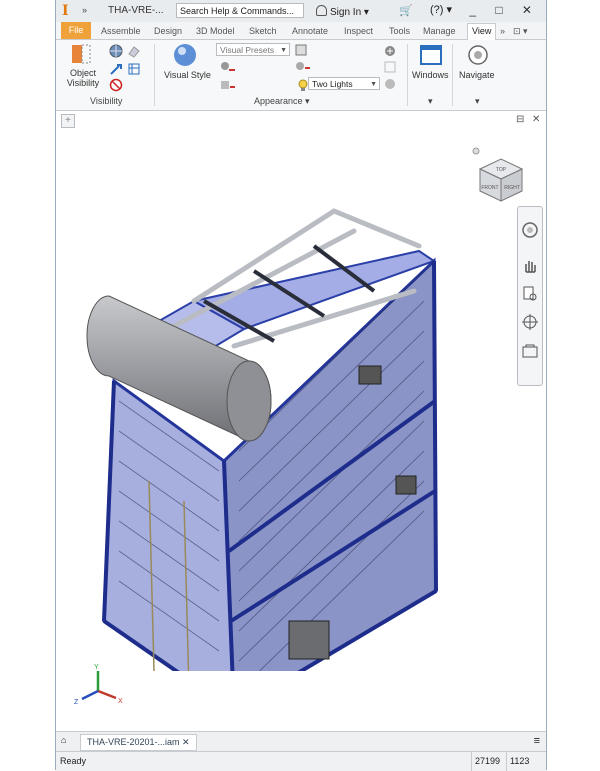 The width and height of the screenshot is (600, 771). Describe the element at coordinates (302, 50) in the screenshot. I see `shadows-icon` at that location.